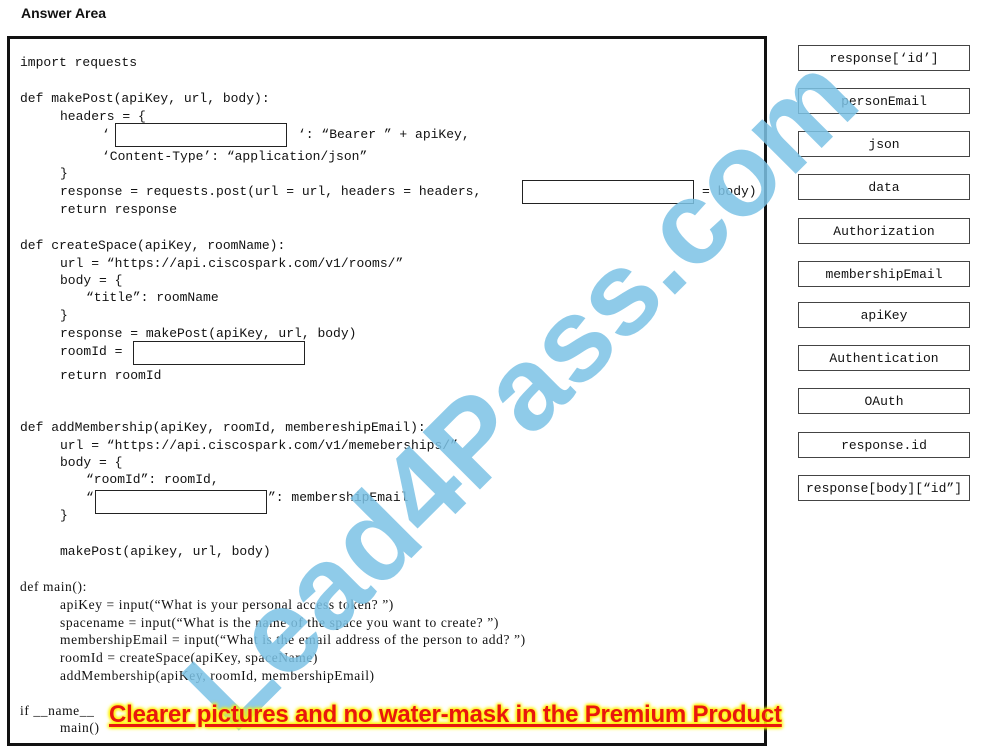 The image size is (990, 756). What do you see at coordinates (884, 445) in the screenshot?
I see `token-response-dot-id: response.id` at bounding box center [884, 445].